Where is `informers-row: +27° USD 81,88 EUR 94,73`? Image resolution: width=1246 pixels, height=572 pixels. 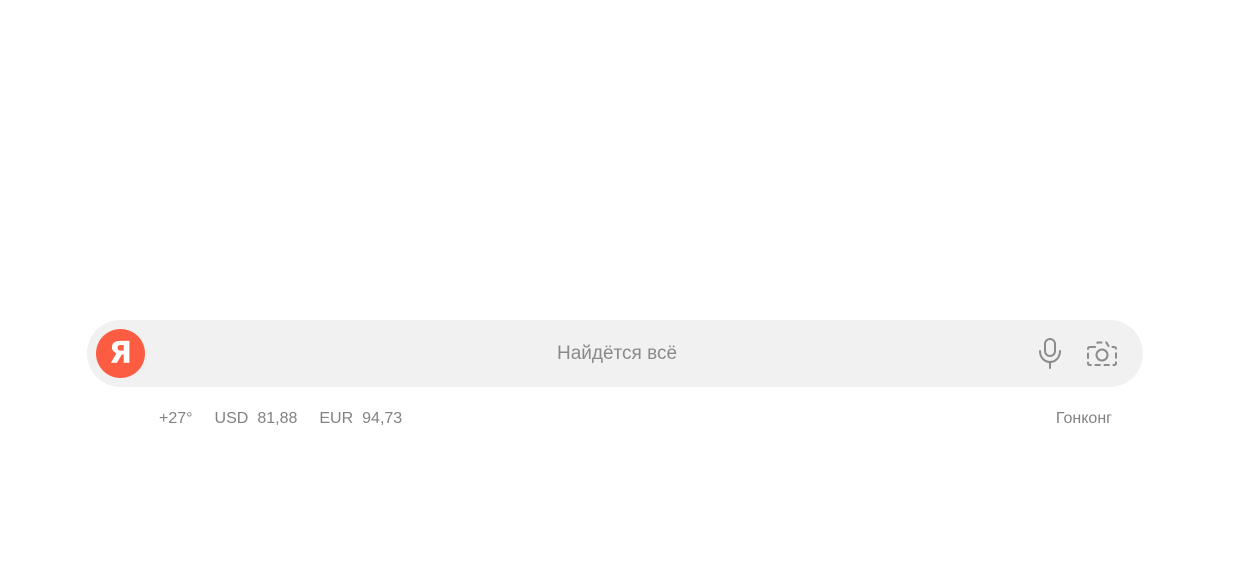 informers-row: +27° USD 81,88 EUR 94,73 is located at coordinates (280, 419).